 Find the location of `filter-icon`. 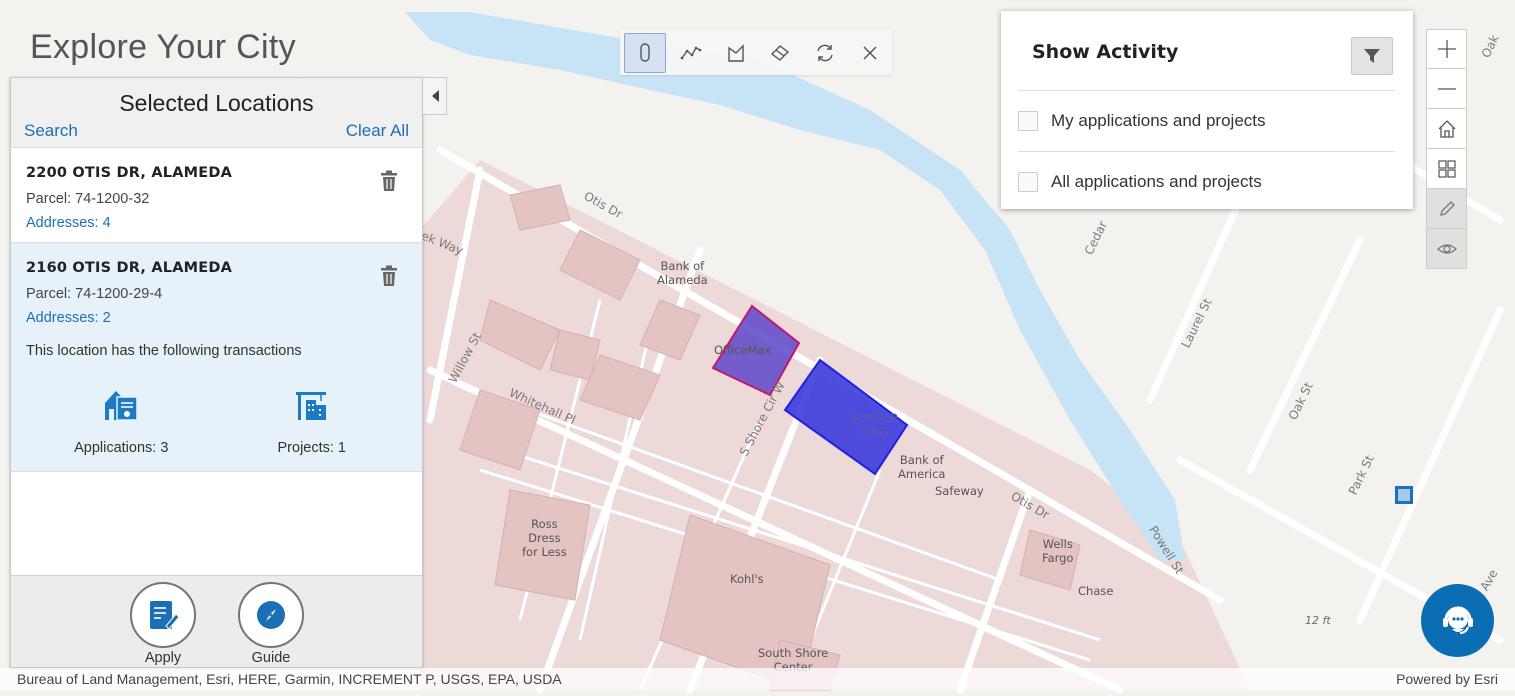

filter-icon is located at coordinates (1372, 56).